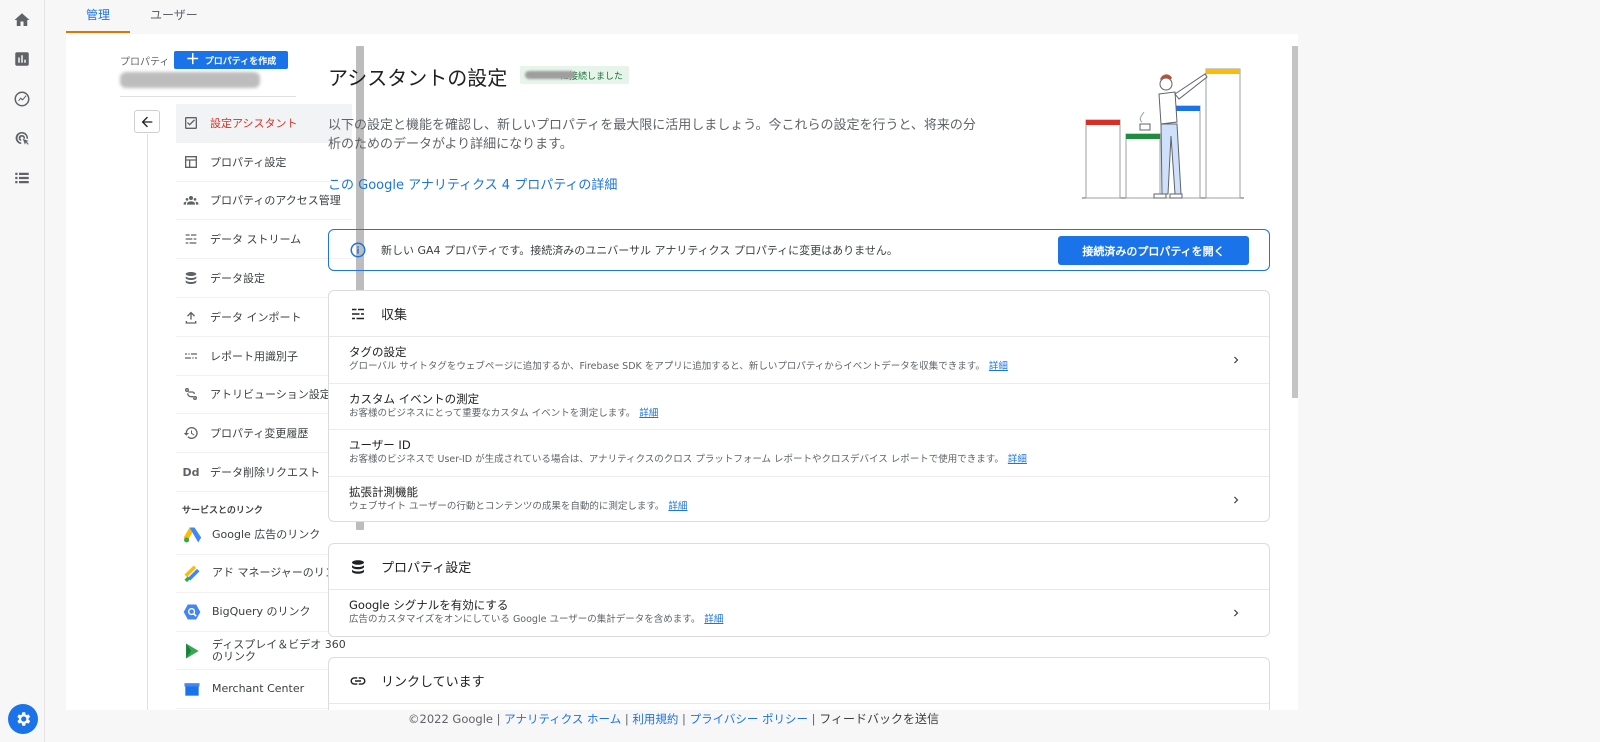  What do you see at coordinates (472, 183) in the screenshot?
I see `ga4-details-link: この Google アナリティクス 4 プロパティの詳細` at bounding box center [472, 183].